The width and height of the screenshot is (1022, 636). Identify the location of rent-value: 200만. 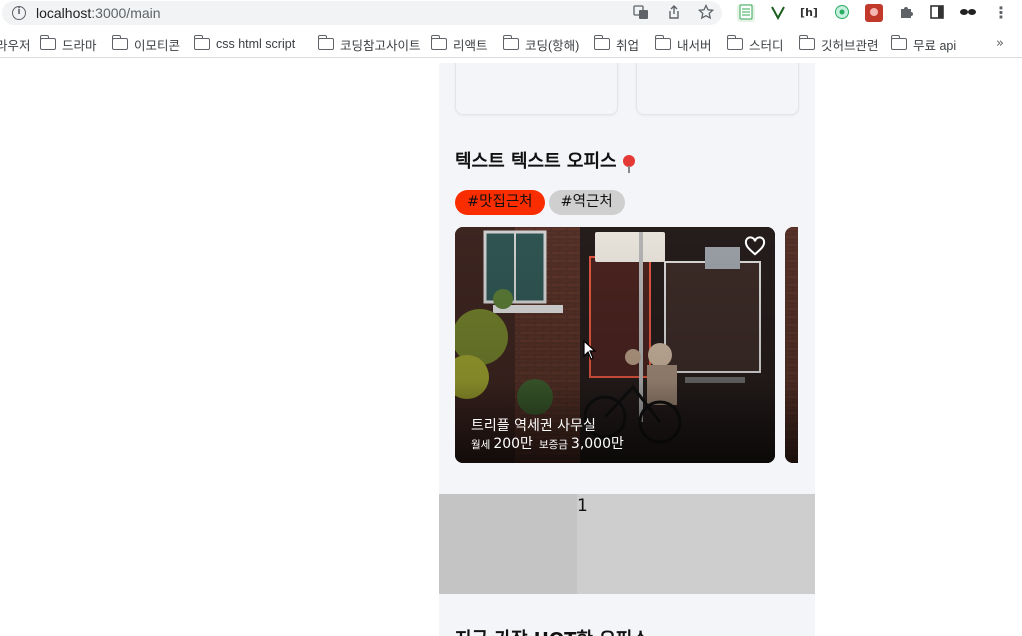
(513, 444).